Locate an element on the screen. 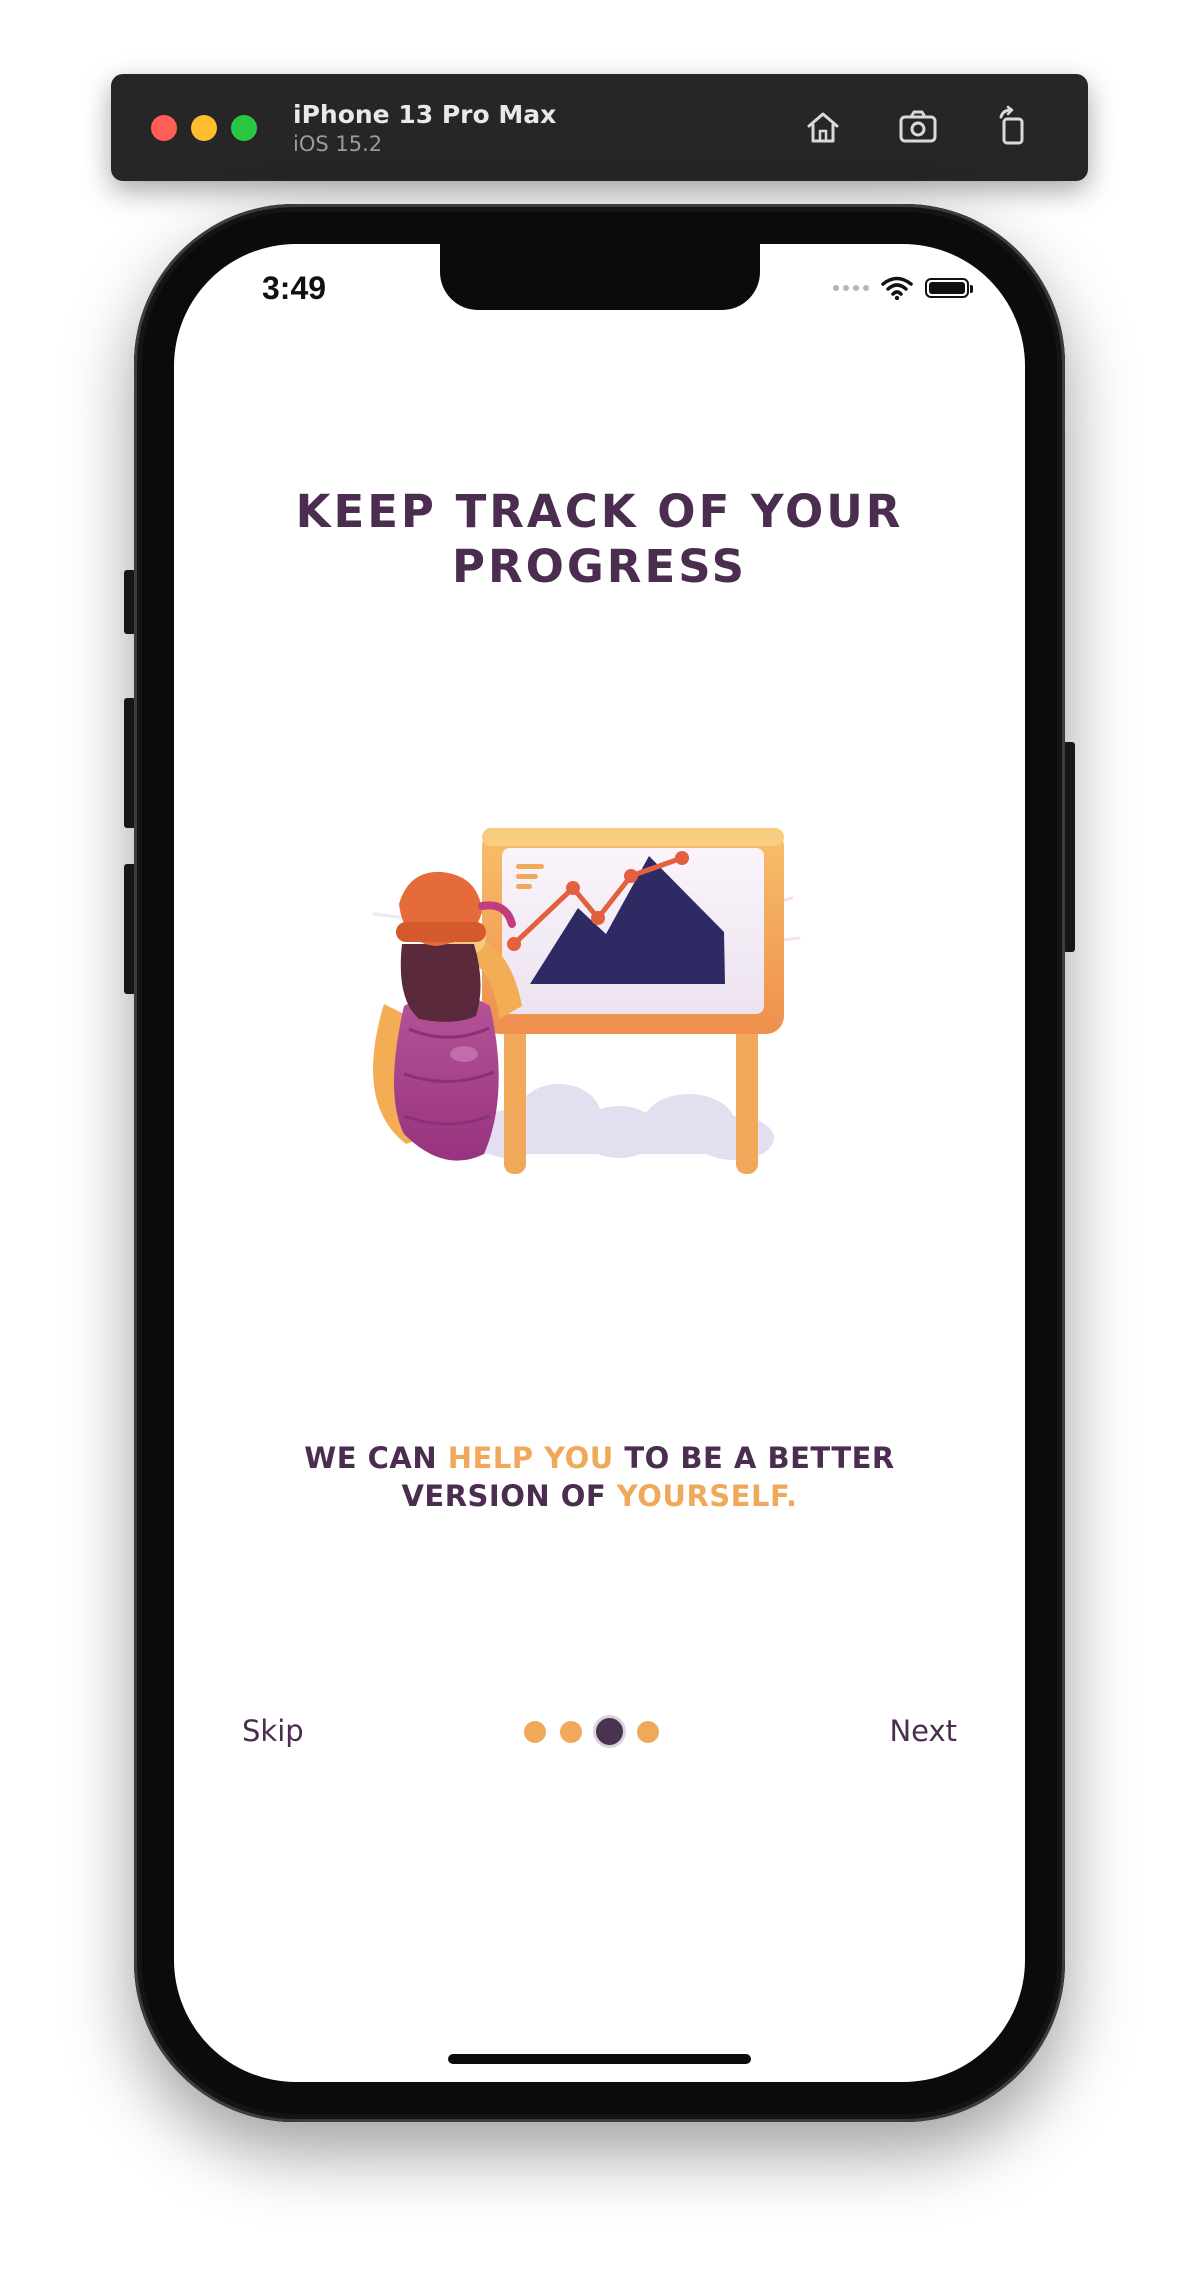 The width and height of the screenshot is (1198, 2274). onboarding-title: KEEP TRACK OF YOUR PROGRESS is located at coordinates (599, 539).